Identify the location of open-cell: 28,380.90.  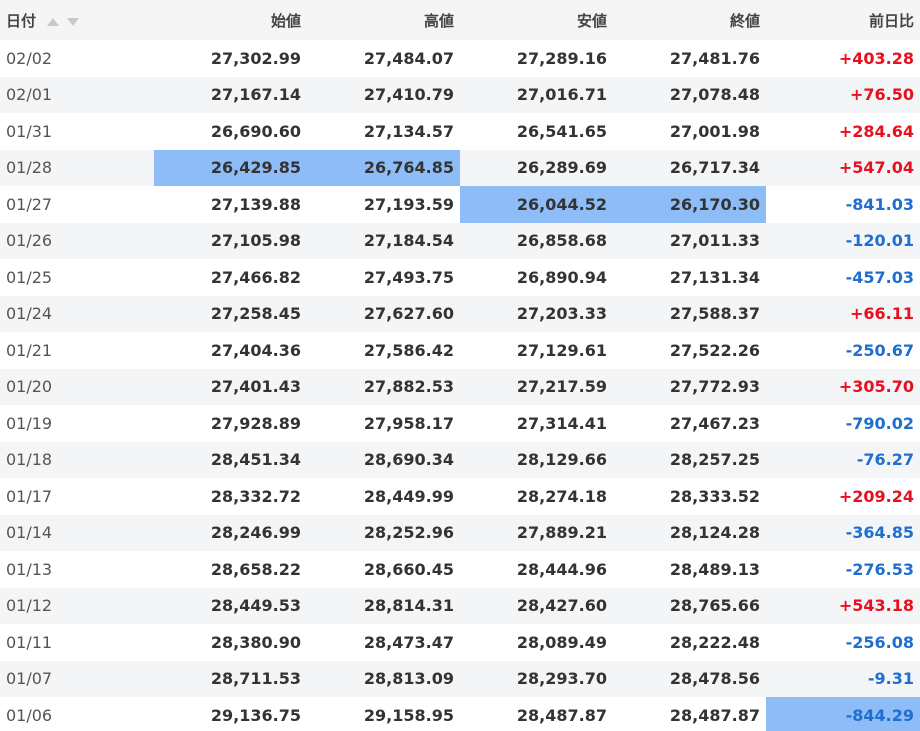
(255, 642).